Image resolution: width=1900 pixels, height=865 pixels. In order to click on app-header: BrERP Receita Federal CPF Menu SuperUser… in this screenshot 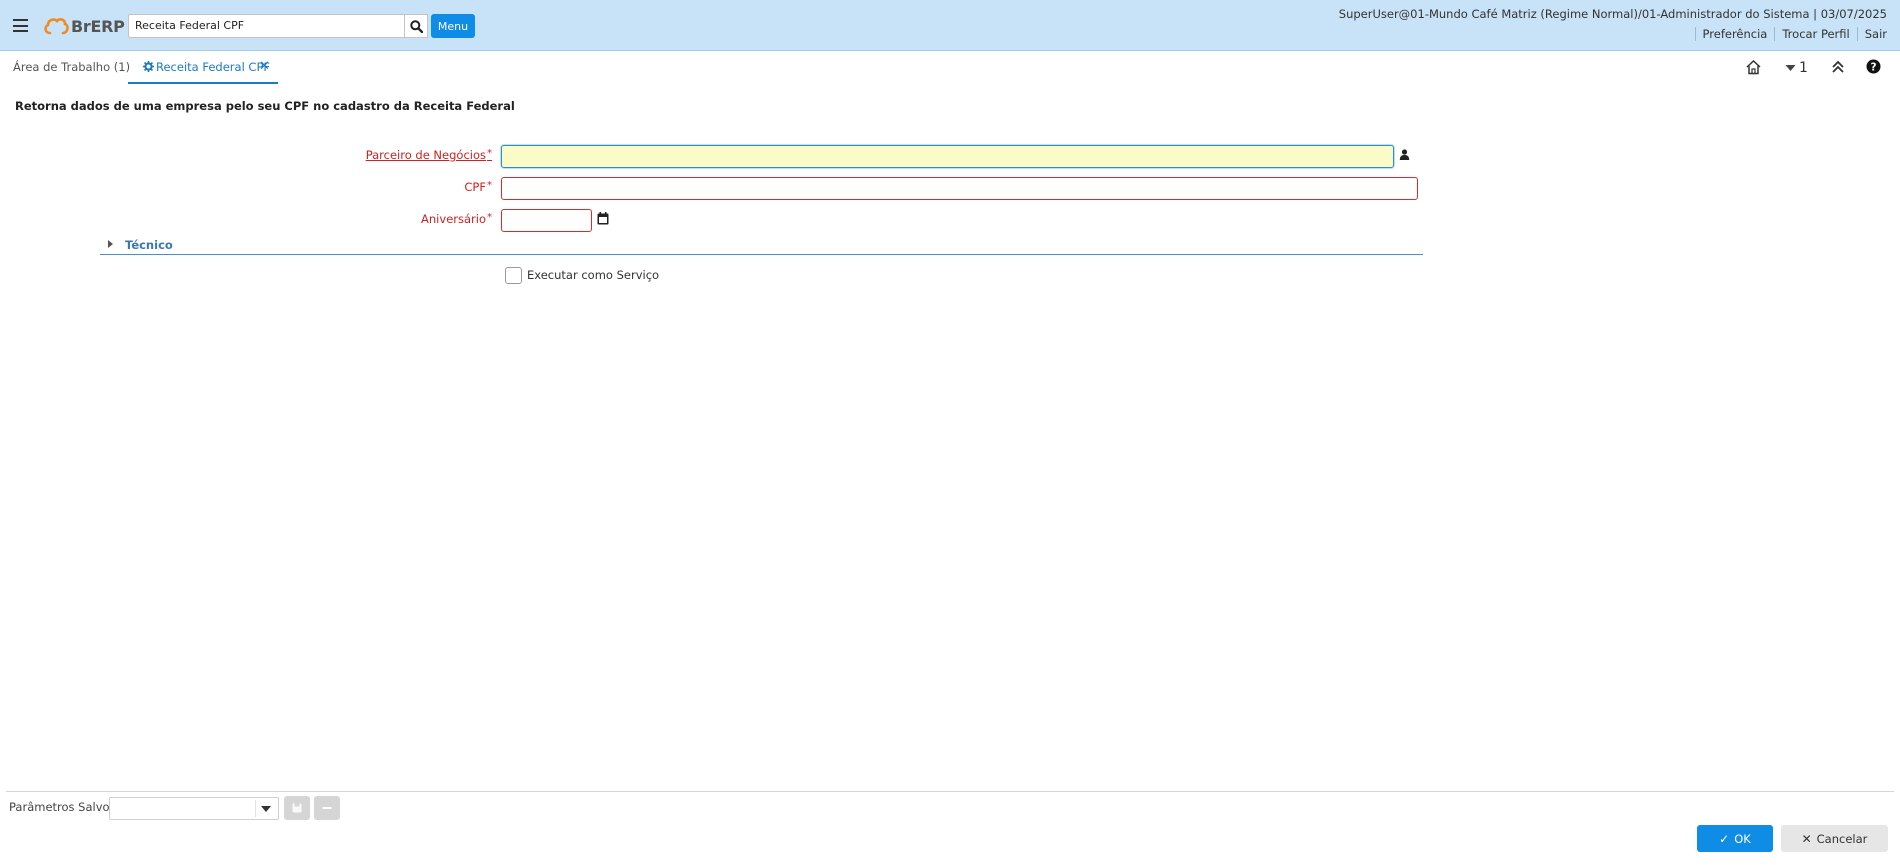, I will do `click(950, 25)`.